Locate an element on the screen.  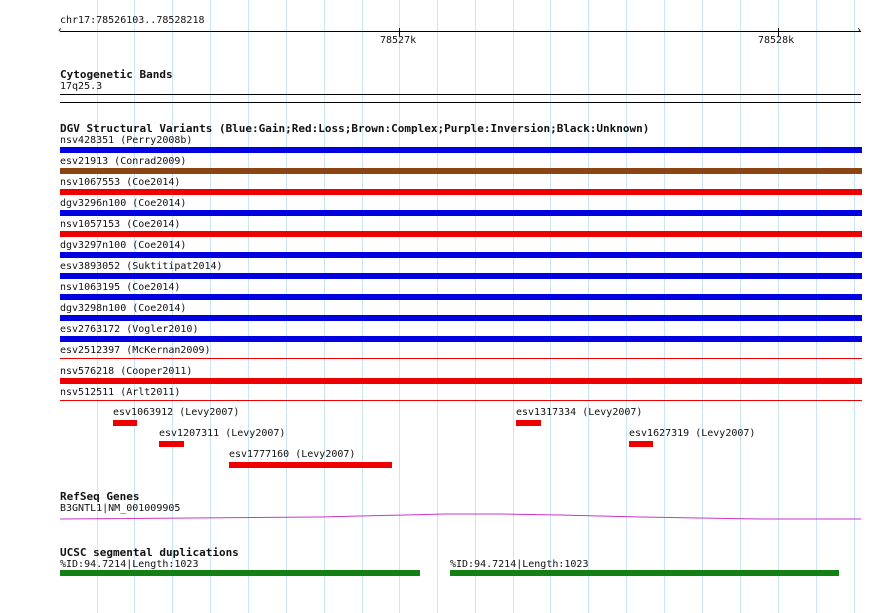
gene-model-line is located at coordinates (460, 516).